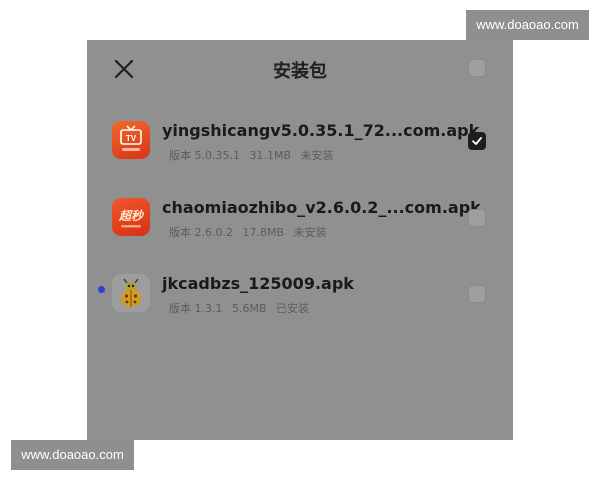 The height and width of the screenshot is (480, 600). I want to click on dialog-title: 安装包, so click(300, 71).